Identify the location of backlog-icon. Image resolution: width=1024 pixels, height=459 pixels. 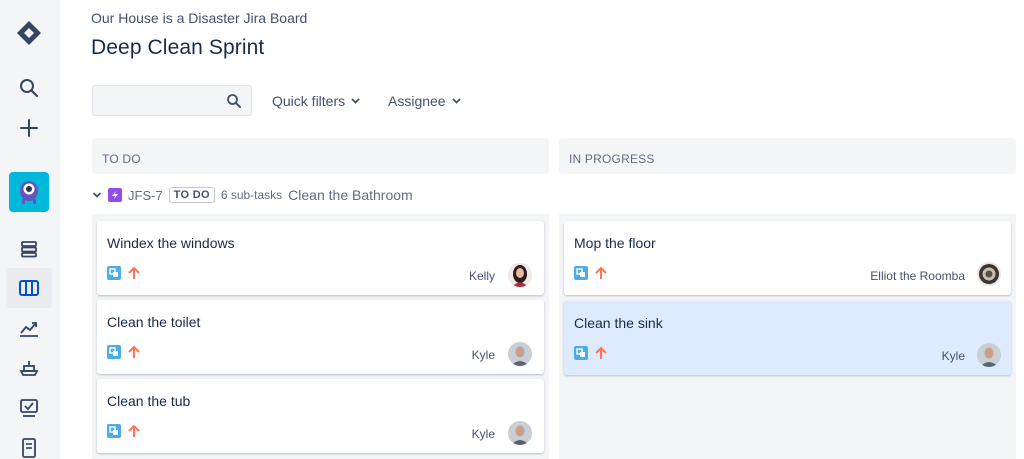
(29, 249).